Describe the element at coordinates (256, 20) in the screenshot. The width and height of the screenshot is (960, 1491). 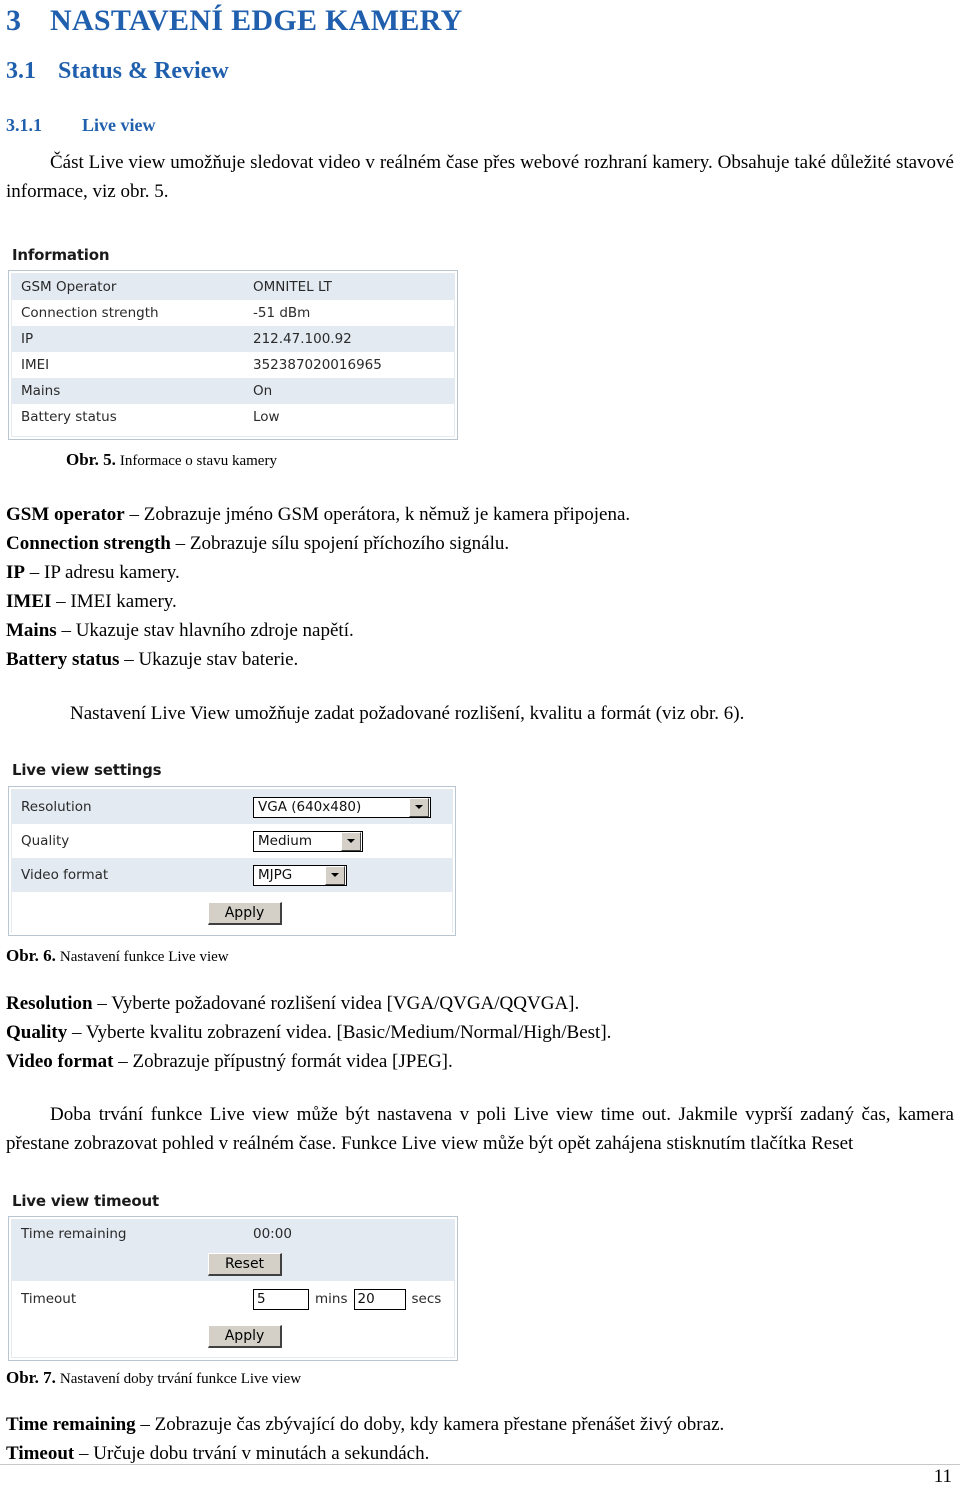
I see `heading-1-text: NASTAVENÍ EDGE KAMERY` at that location.